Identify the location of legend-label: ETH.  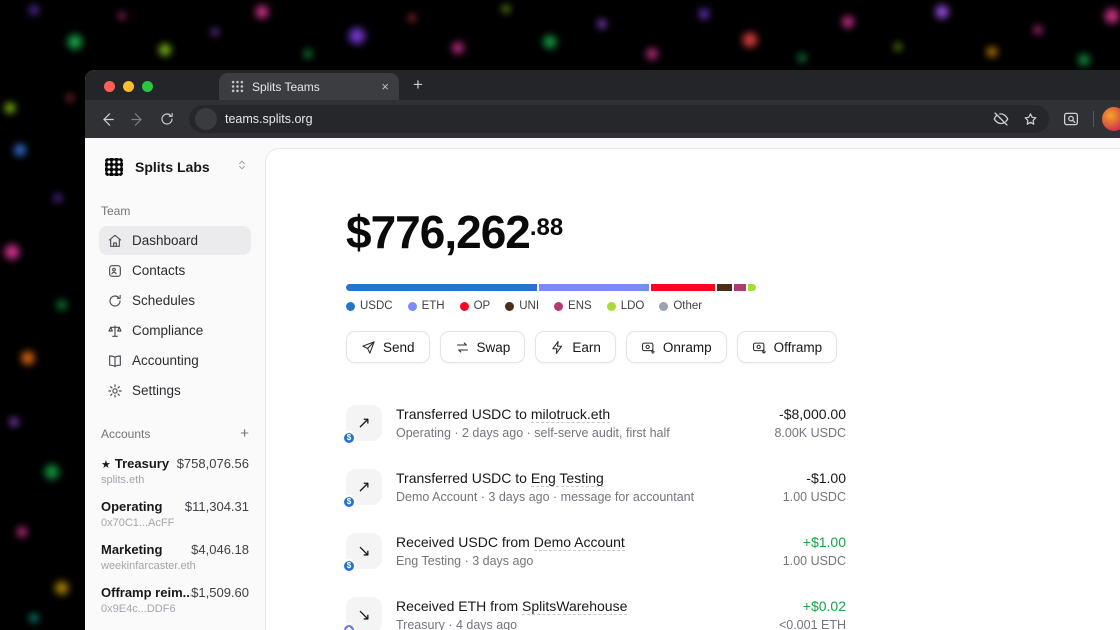
(433, 306).